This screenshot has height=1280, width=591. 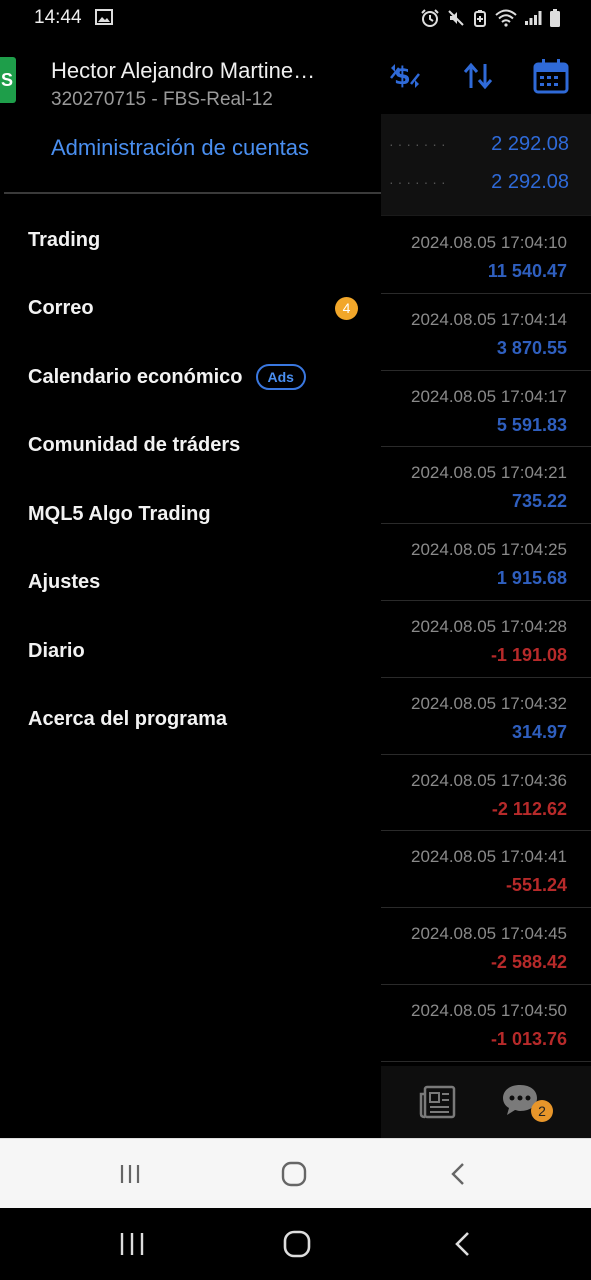 I want to click on mail-count-badge: 4, so click(x=346, y=309).